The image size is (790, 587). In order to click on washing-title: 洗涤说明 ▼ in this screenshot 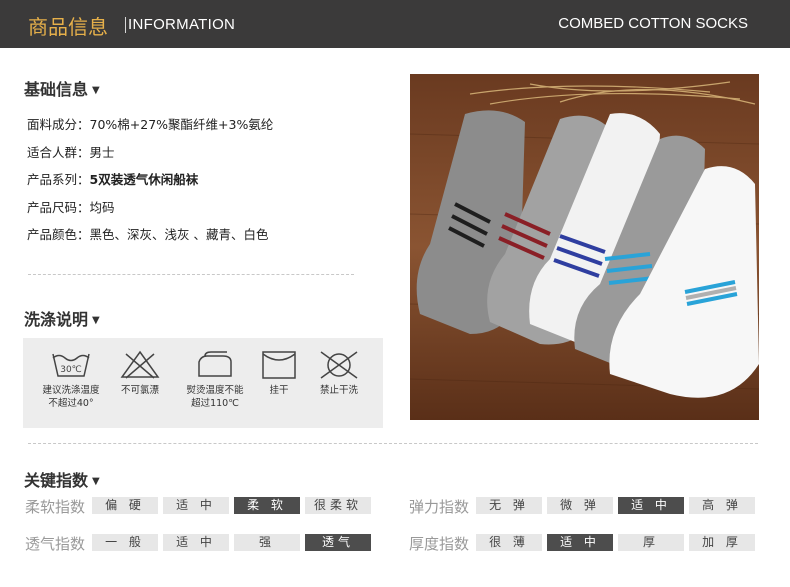, I will do `click(62, 318)`.